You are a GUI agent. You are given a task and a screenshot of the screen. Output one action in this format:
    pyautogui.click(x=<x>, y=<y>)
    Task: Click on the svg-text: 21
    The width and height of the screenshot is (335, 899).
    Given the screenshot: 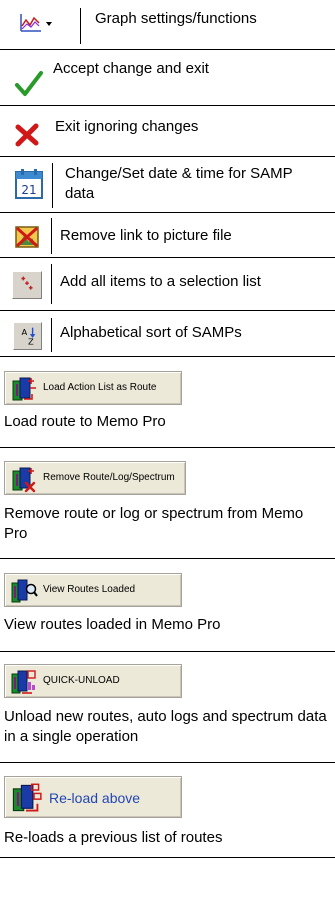 What is the action you would take?
    pyautogui.click(x=28, y=190)
    